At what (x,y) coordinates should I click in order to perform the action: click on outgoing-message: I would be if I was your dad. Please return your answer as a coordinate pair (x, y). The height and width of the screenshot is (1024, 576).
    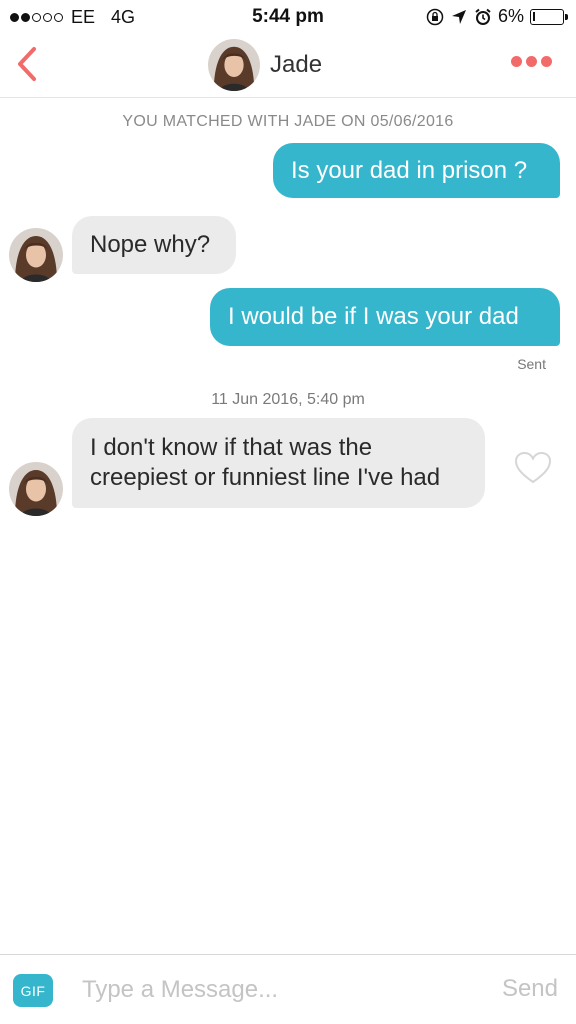
    Looking at the image, I should click on (385, 317).